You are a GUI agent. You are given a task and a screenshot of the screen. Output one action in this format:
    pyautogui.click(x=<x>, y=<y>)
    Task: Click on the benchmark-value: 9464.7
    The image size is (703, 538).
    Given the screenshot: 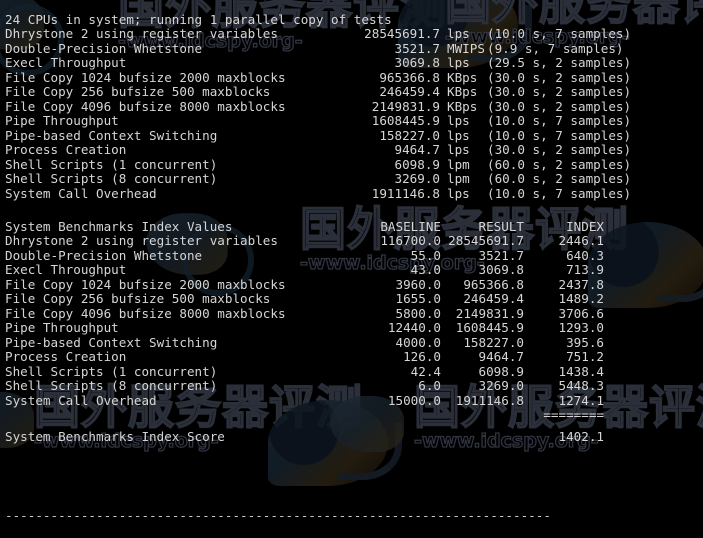 What is the action you would take?
    pyautogui.click(x=417, y=149)
    